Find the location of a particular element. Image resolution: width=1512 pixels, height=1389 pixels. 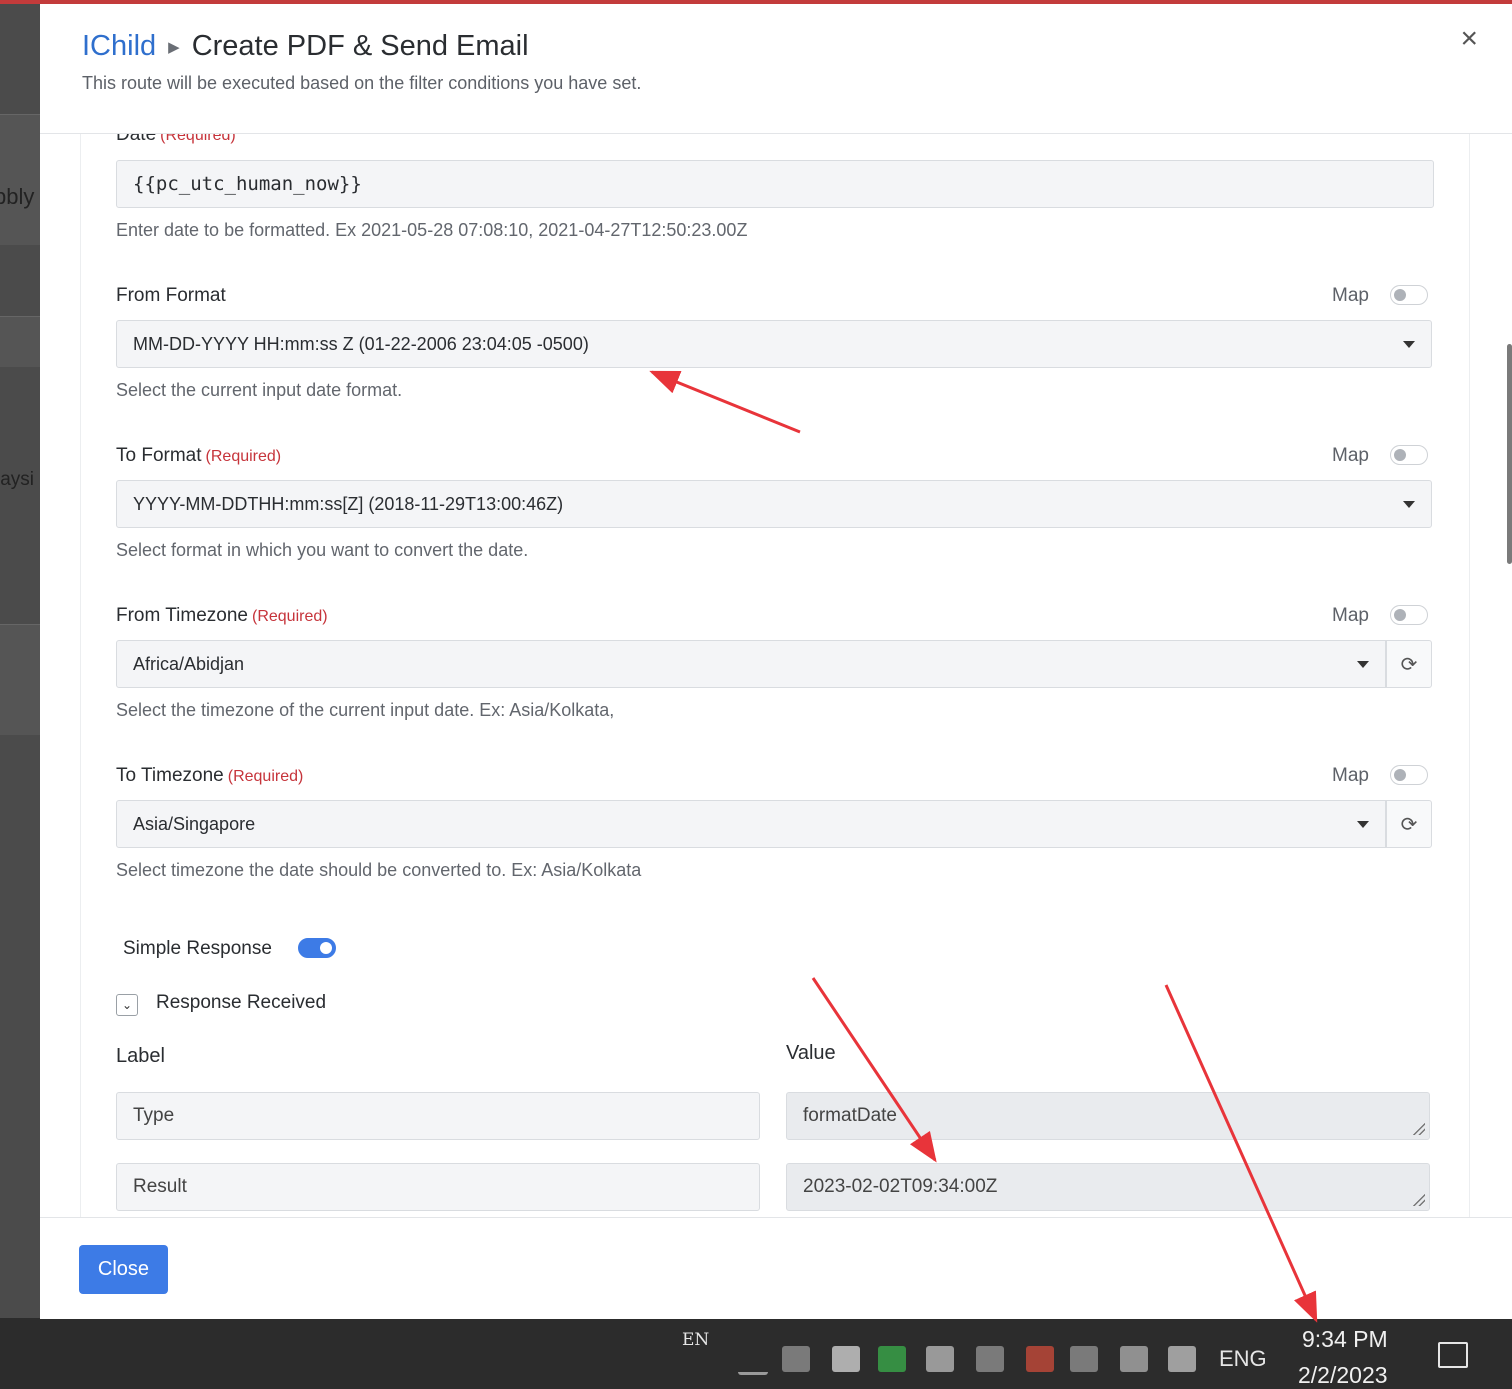

to-format-map-label: Map is located at coordinates (1350, 455).